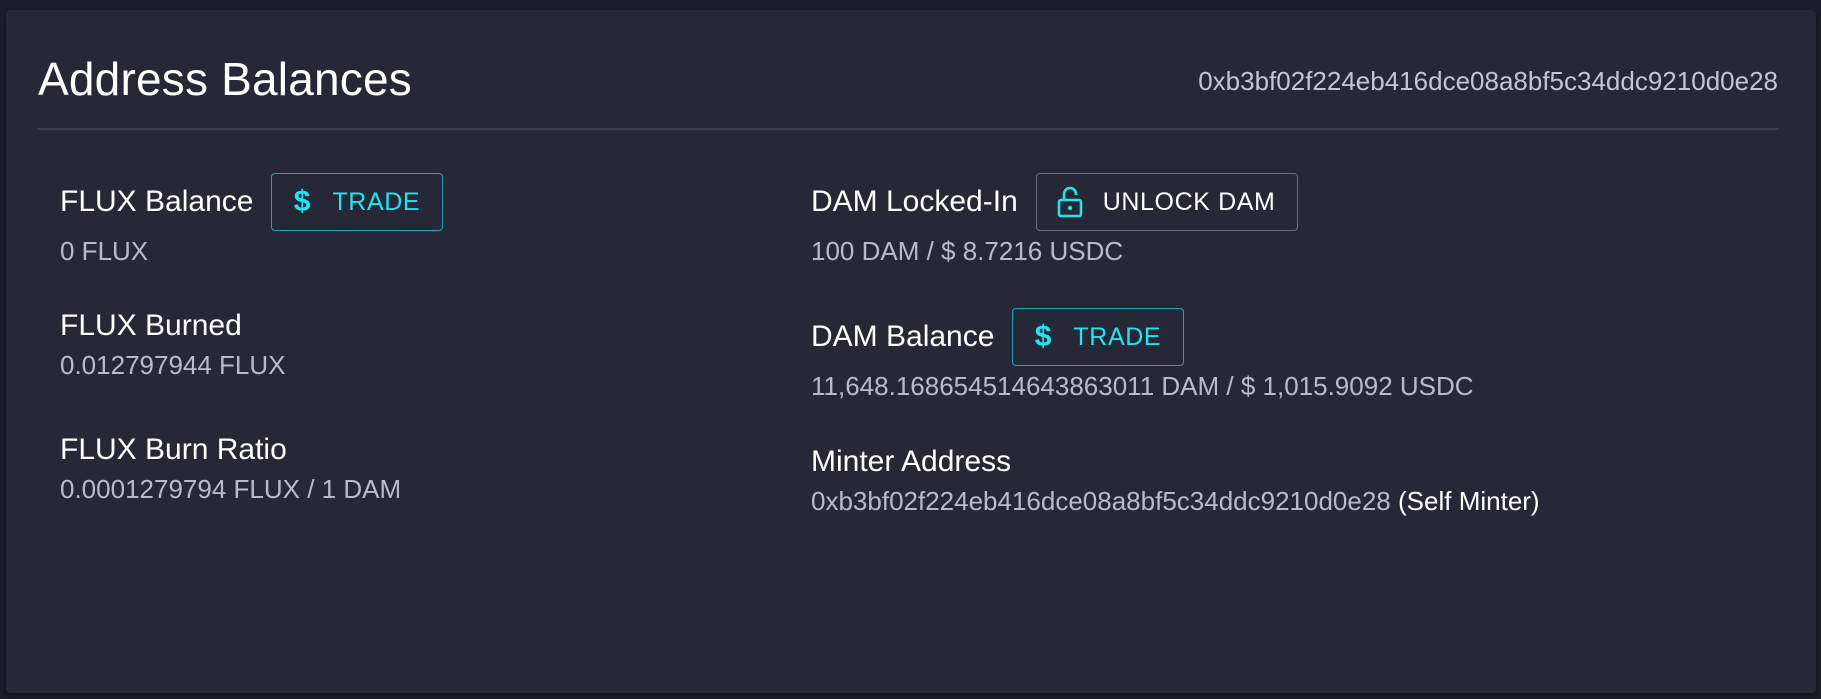 The width and height of the screenshot is (1821, 699). I want to click on dam-trade-button: $ TRADE, so click(1098, 337).